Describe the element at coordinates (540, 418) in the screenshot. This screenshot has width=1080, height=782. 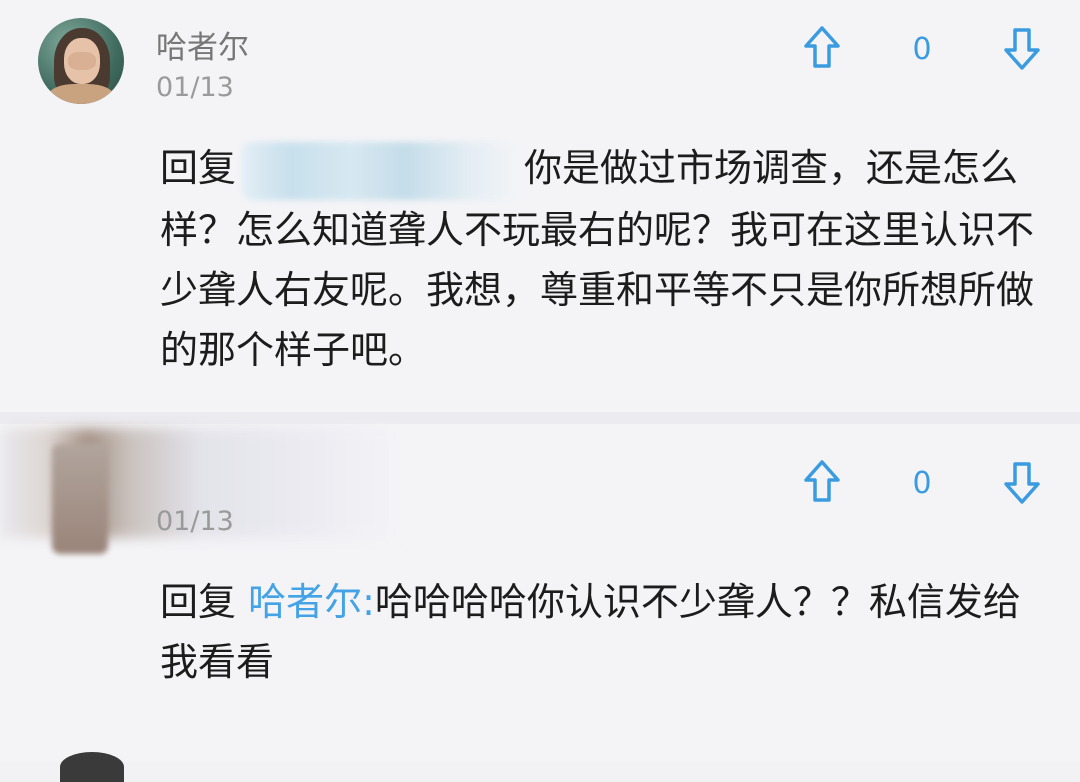
I see `comment-divider` at that location.